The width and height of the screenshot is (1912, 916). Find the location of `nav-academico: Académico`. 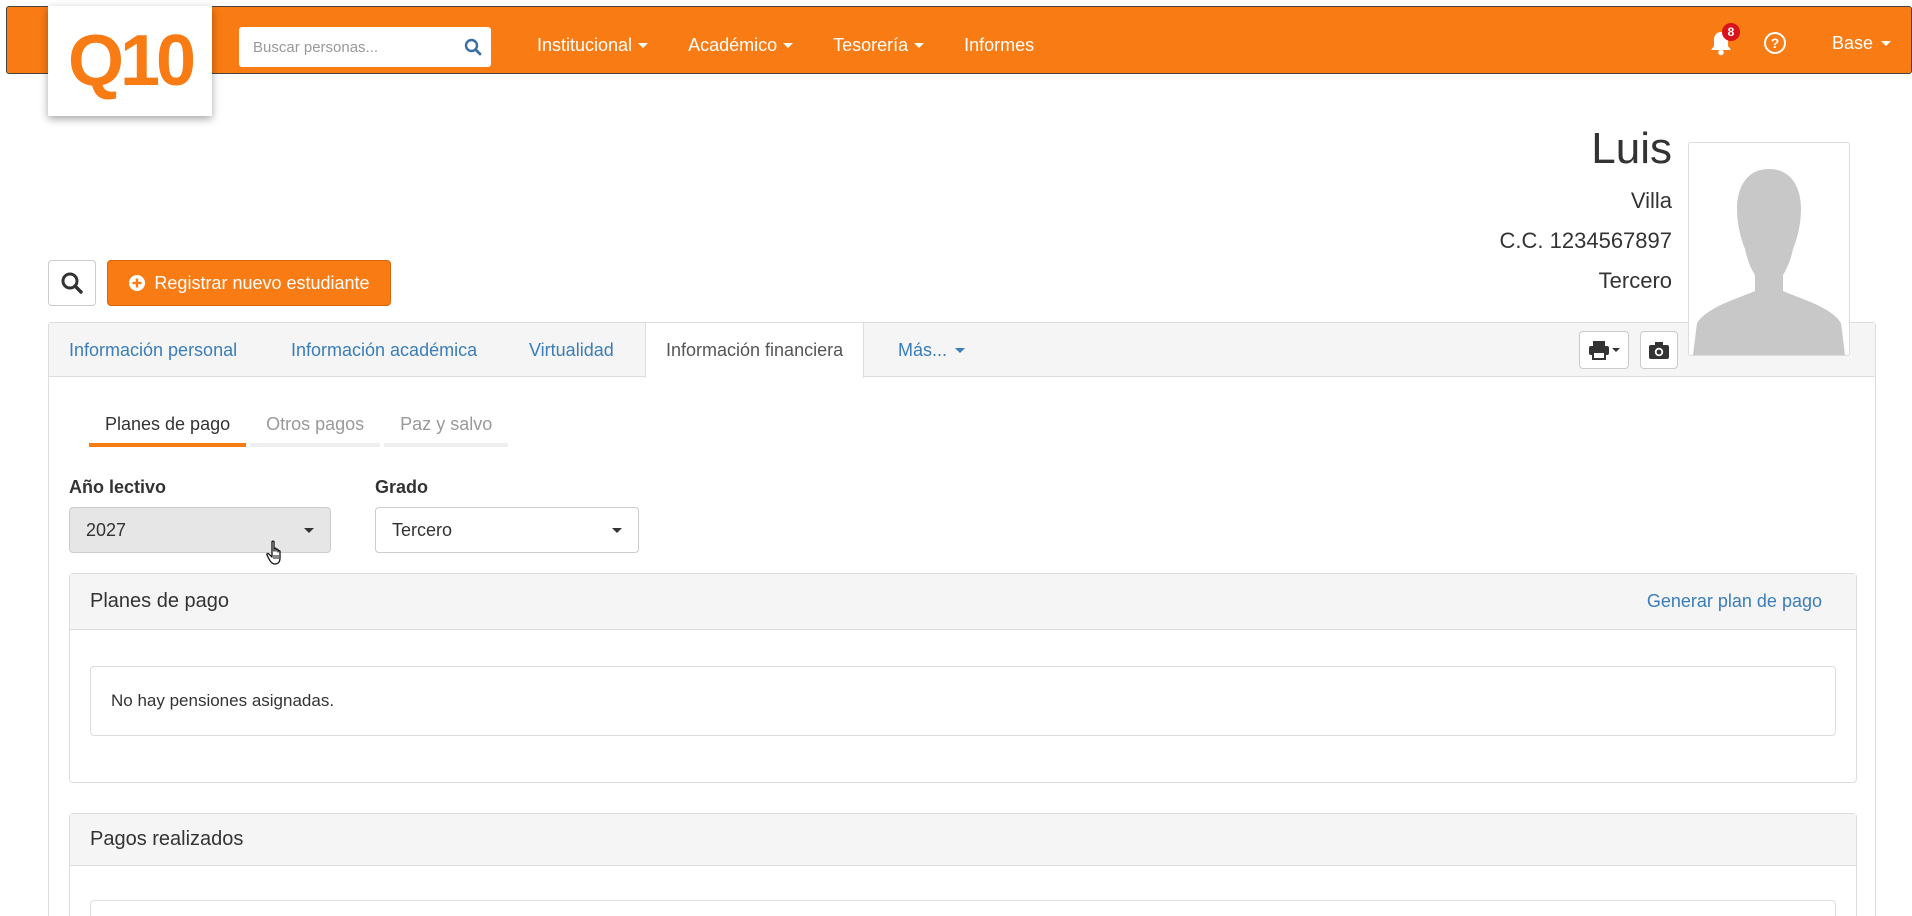

nav-academico: Académico is located at coordinates (740, 45).